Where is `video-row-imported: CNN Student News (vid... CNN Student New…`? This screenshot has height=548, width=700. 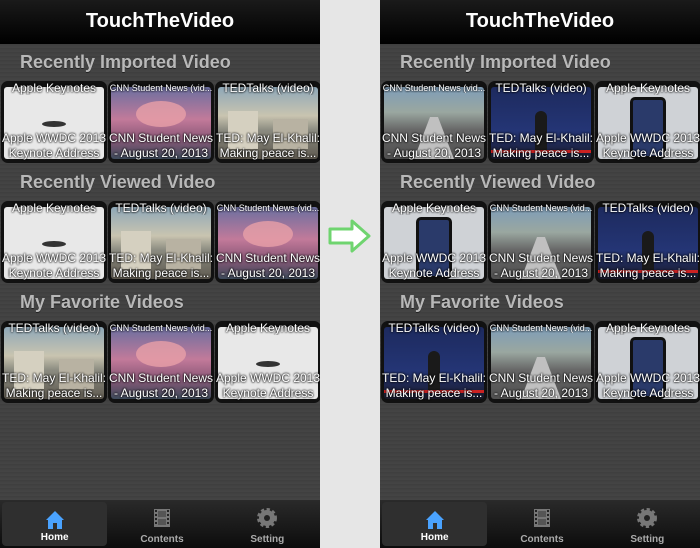 video-row-imported: CNN Student News (vid... CNN Student New… is located at coordinates (540, 122).